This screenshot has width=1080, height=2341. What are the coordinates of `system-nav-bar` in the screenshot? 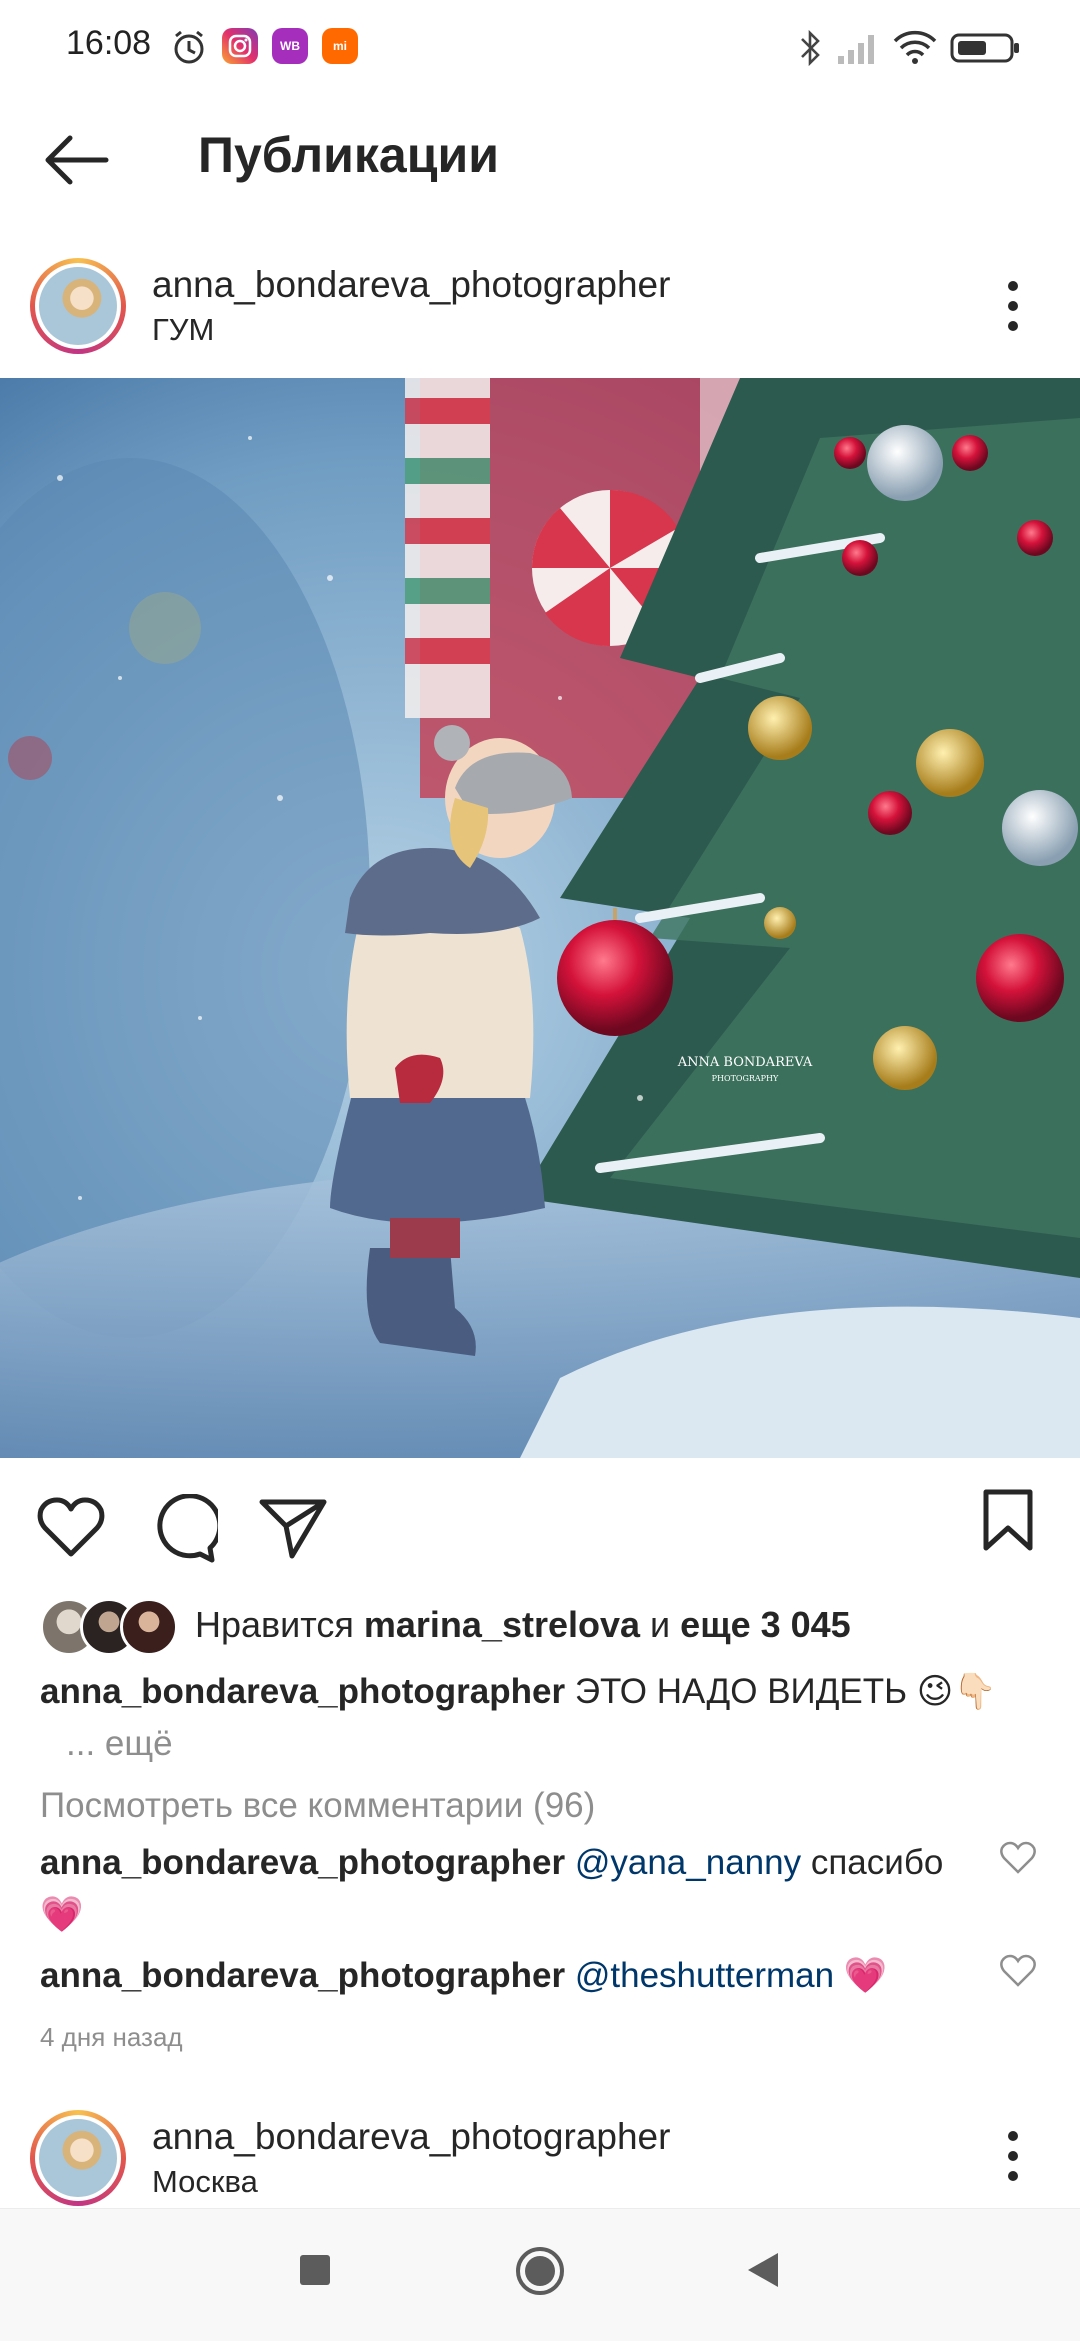 It's located at (540, 2274).